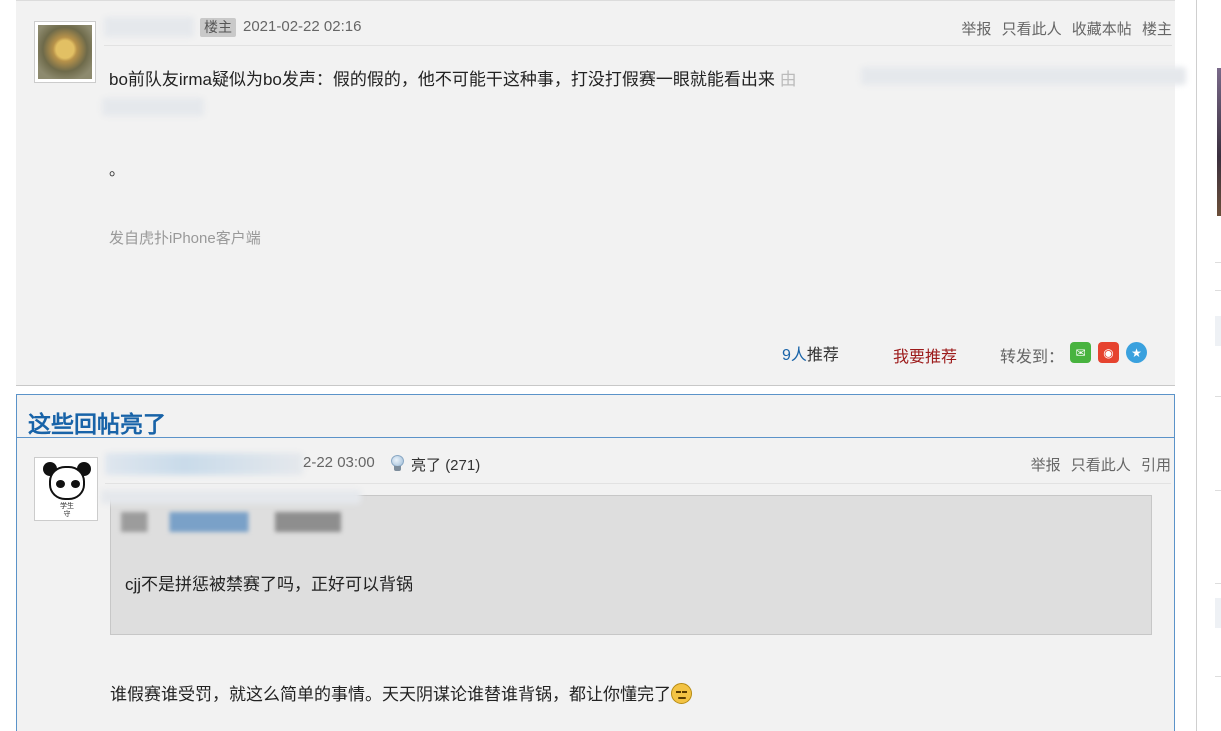 Image resolution: width=1221 pixels, height=731 pixels. What do you see at coordinates (1080, 352) in the screenshot?
I see `wechat-icon: ✉` at bounding box center [1080, 352].